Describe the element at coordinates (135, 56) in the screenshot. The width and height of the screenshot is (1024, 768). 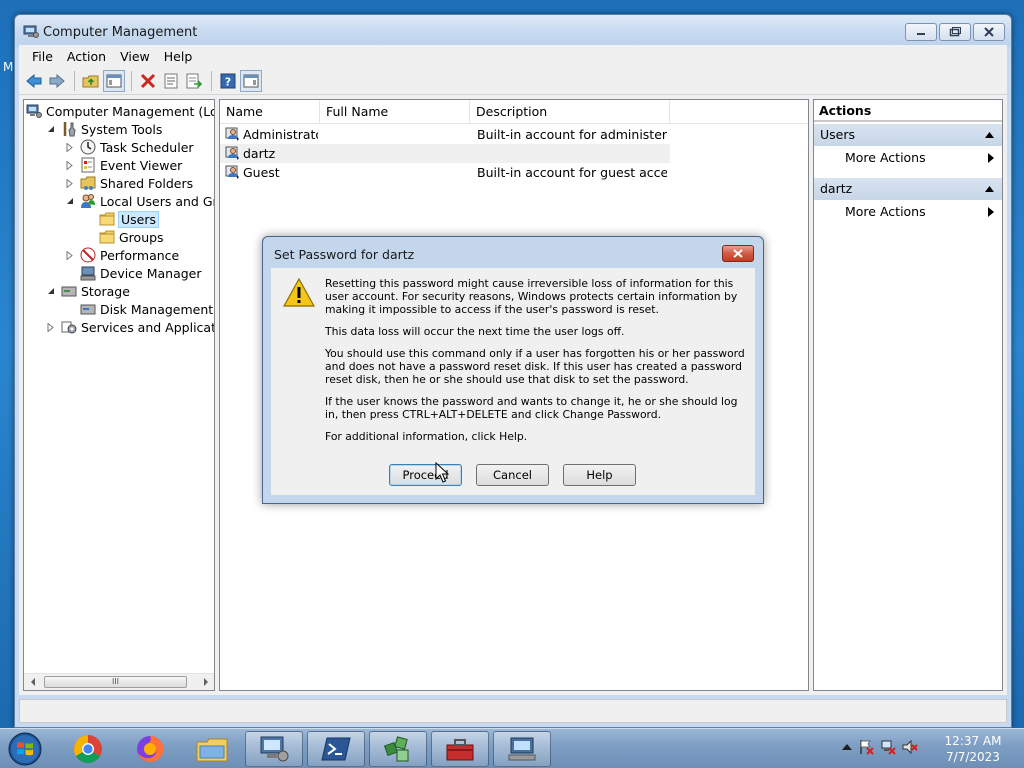
I see `menu-view: View` at that location.